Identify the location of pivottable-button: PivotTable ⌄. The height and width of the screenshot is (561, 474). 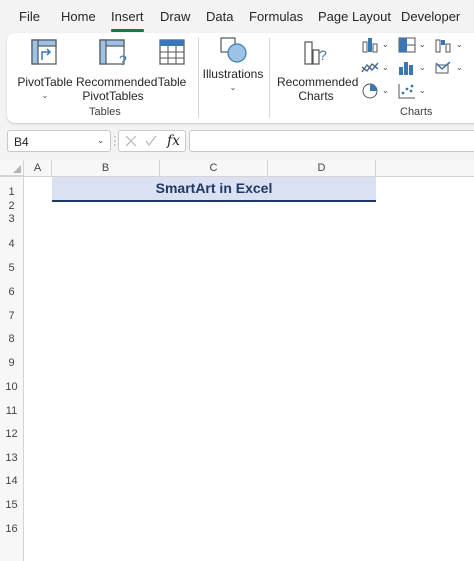
(45, 69).